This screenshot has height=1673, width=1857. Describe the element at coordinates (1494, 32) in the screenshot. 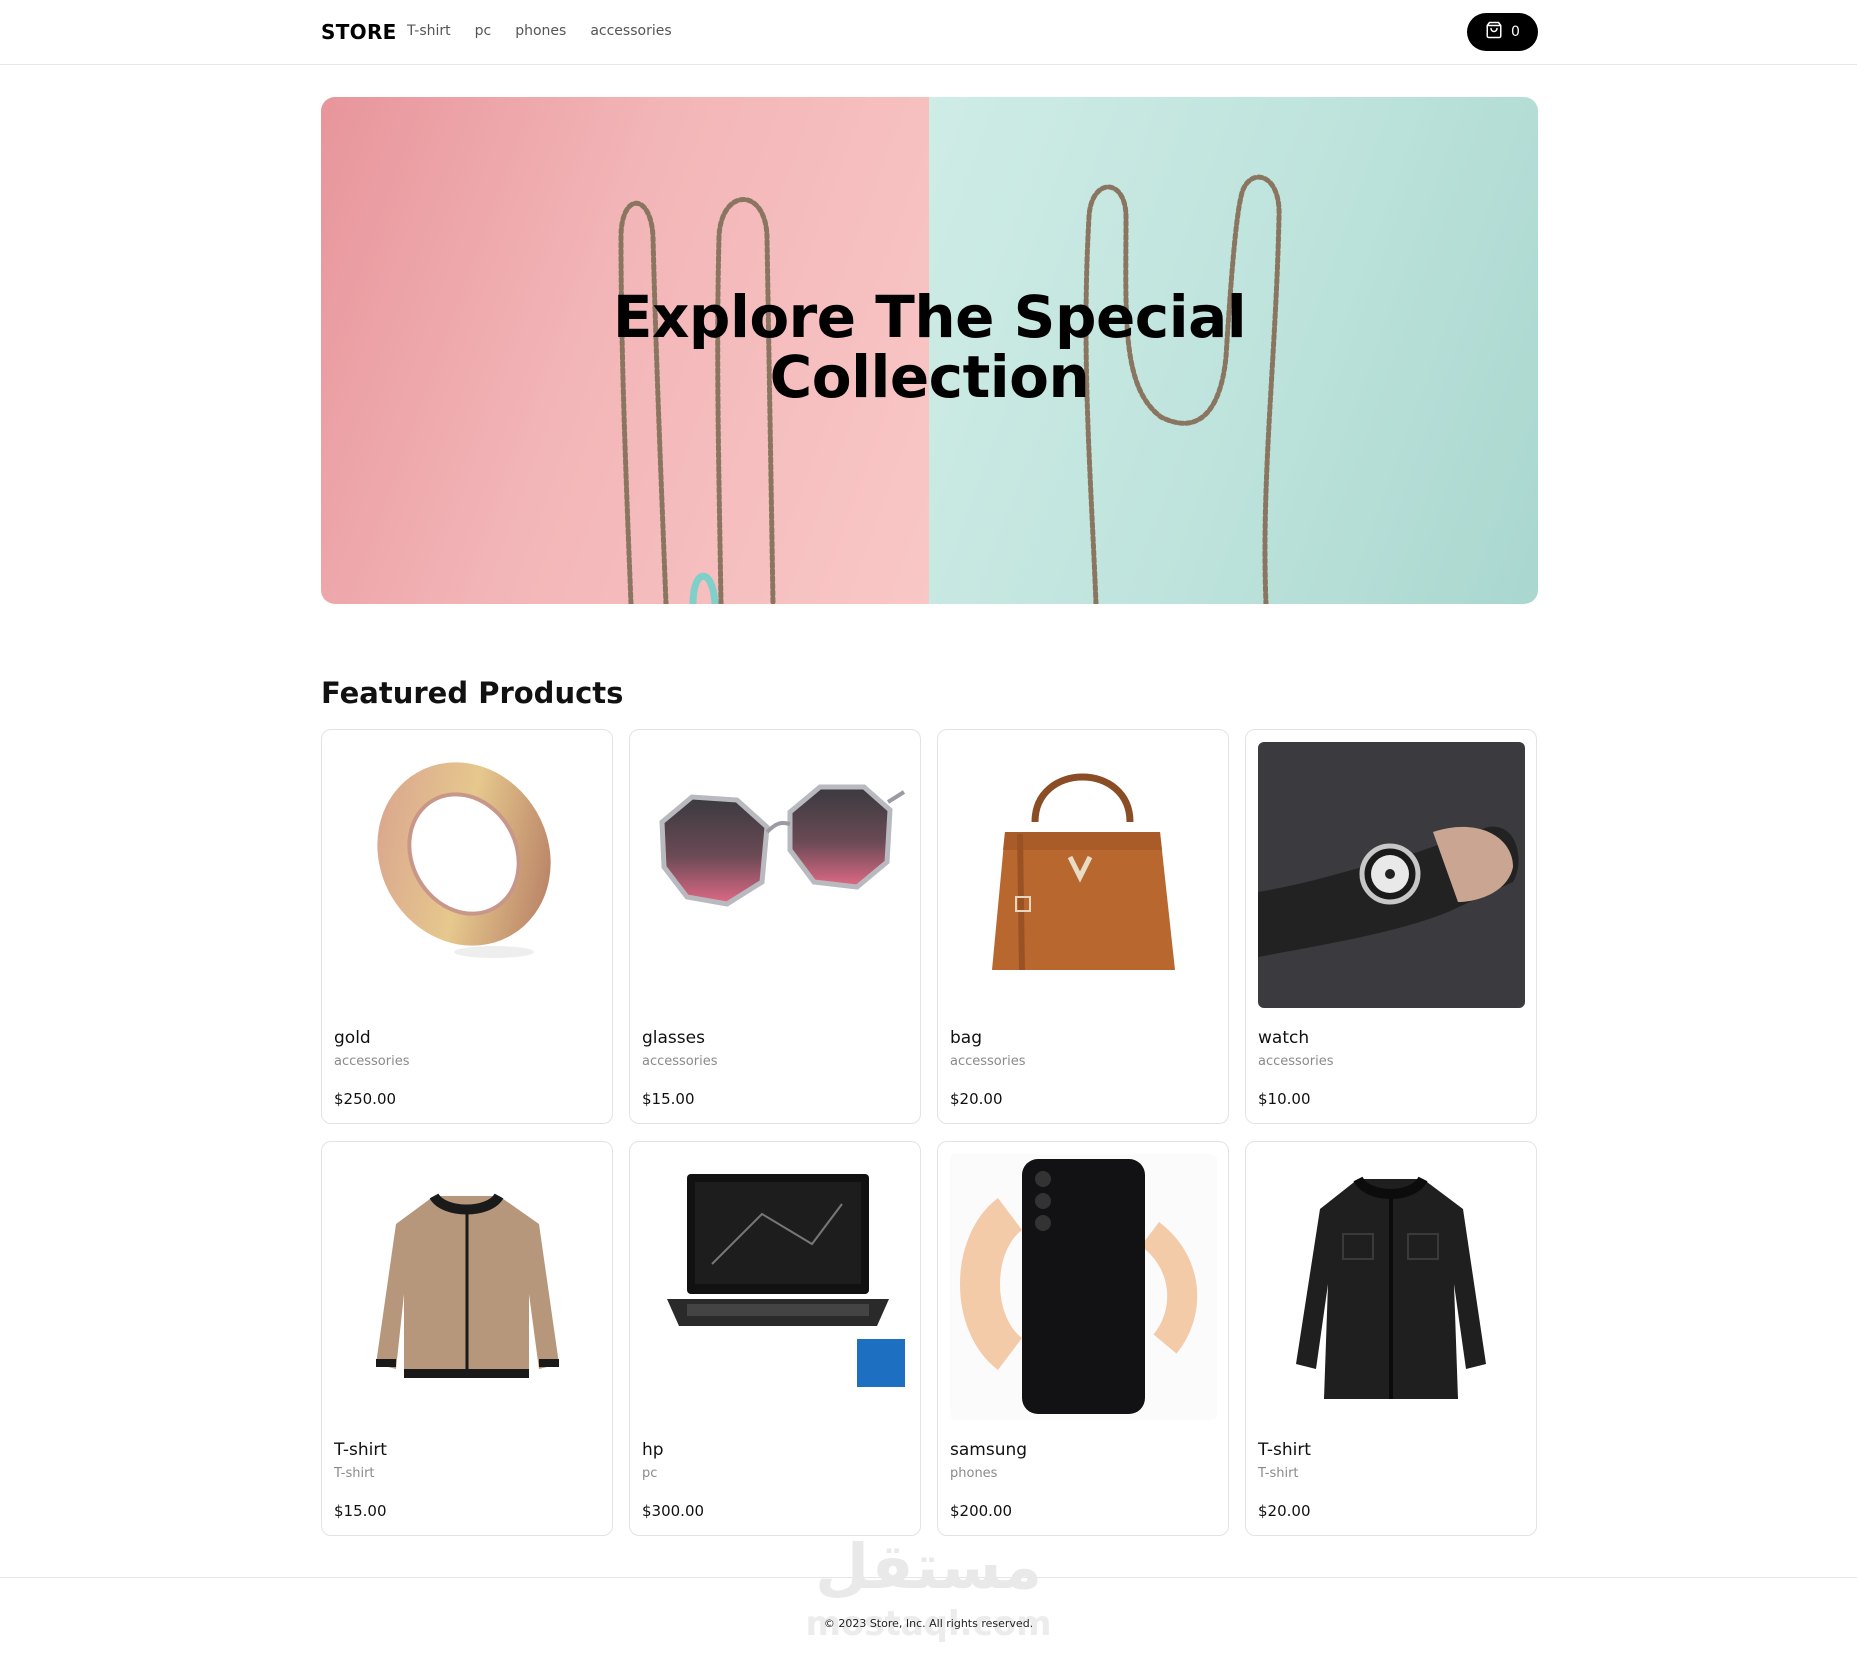

I see `shopping-bag-icon` at that location.